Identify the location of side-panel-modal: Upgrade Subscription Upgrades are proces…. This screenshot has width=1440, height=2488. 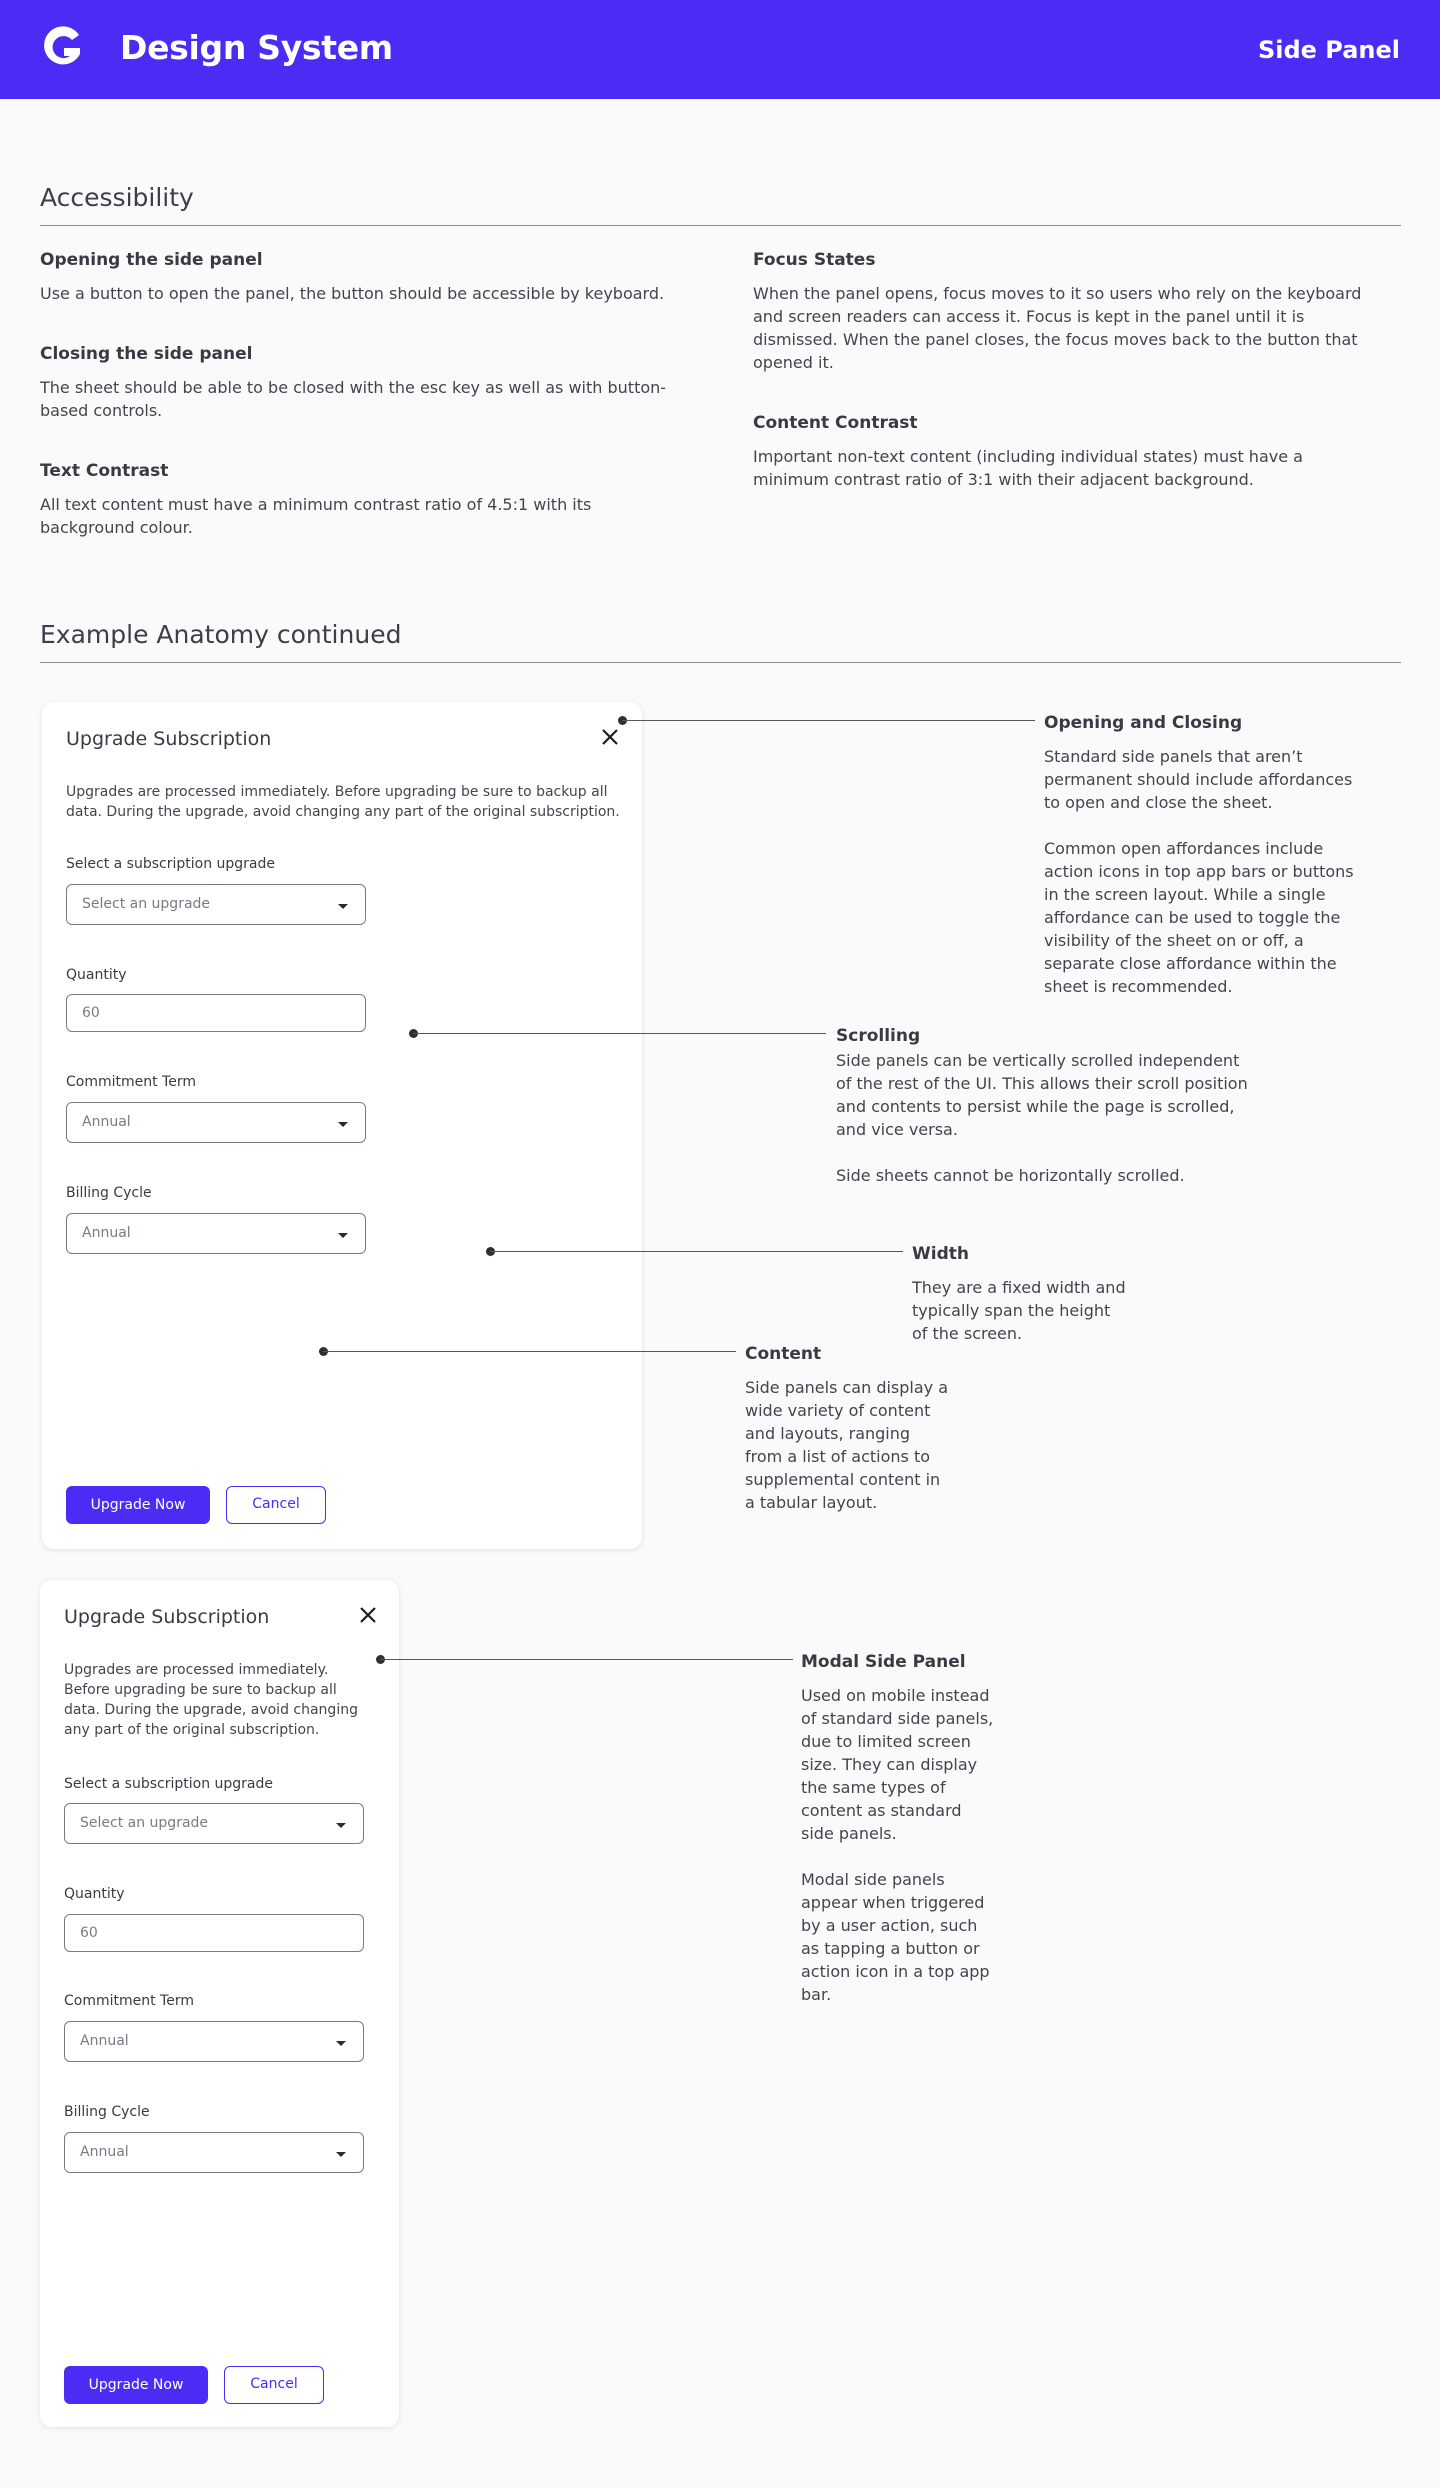
(219, 2003).